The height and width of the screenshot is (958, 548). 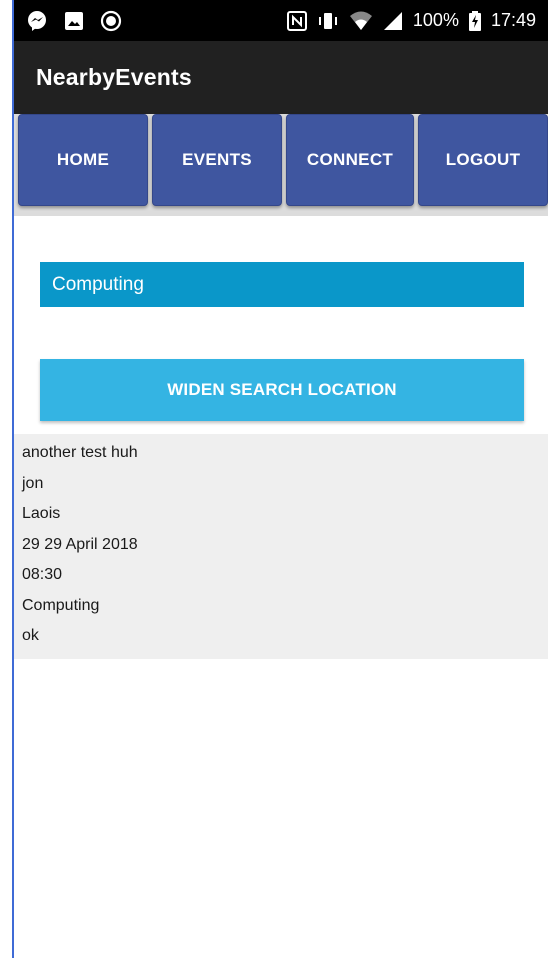 What do you see at coordinates (33, 483) in the screenshot?
I see `event-organizer: jon` at bounding box center [33, 483].